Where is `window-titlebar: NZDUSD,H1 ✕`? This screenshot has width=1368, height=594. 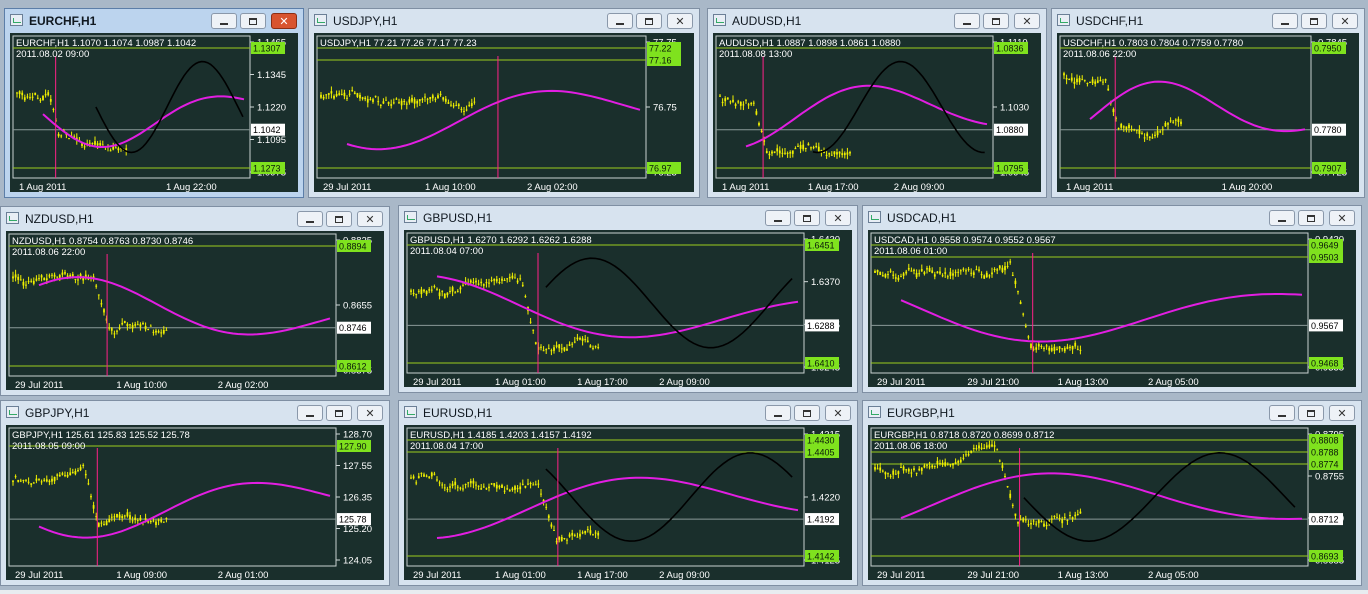 window-titlebar: NZDUSD,H1 ✕ is located at coordinates (195, 219).